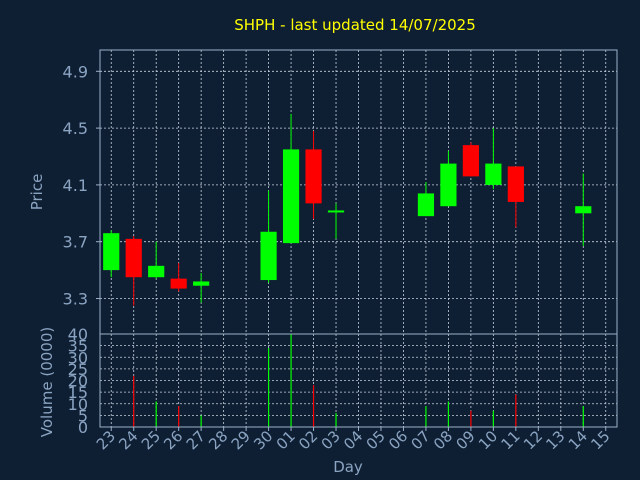  I want to click on price-tick-label: 4.1, so click(75, 185).